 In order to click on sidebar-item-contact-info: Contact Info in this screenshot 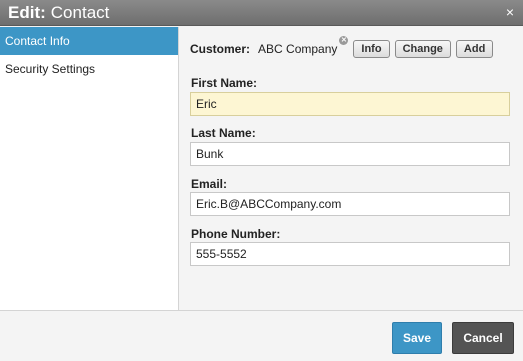, I will do `click(89, 41)`.